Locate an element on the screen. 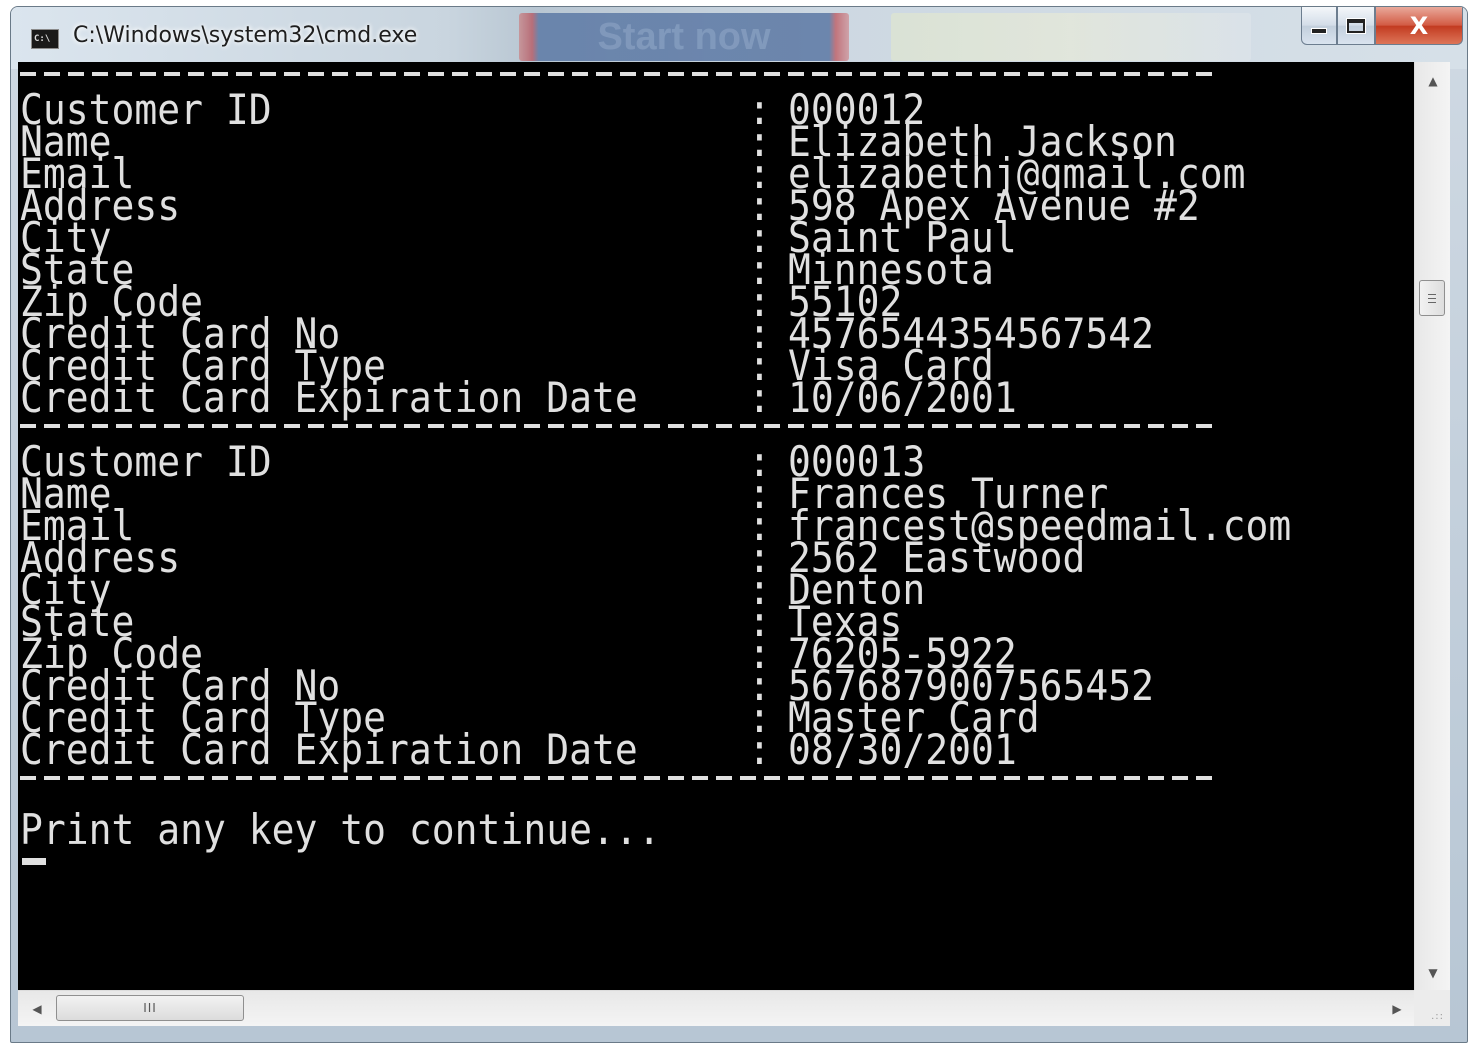  scroll-up-arrow-icon: ▲ is located at coordinates (1433, 81).